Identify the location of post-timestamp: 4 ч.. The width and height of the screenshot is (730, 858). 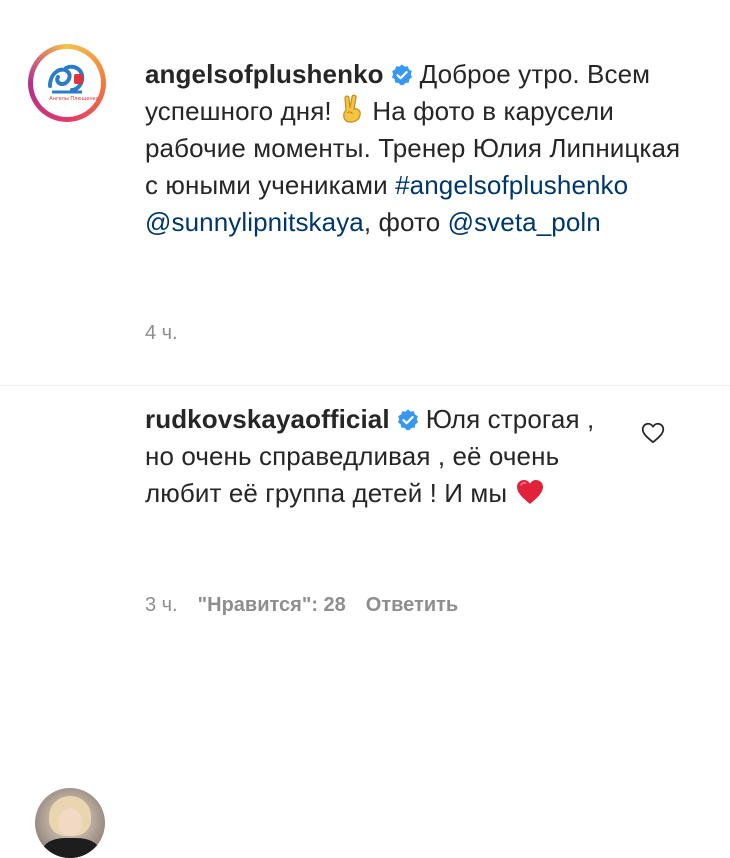
(161, 333).